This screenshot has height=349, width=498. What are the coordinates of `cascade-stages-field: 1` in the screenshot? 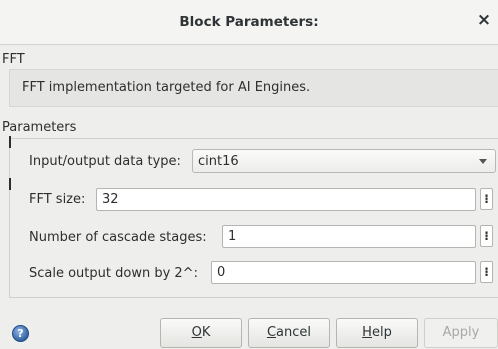 It's located at (349, 236).